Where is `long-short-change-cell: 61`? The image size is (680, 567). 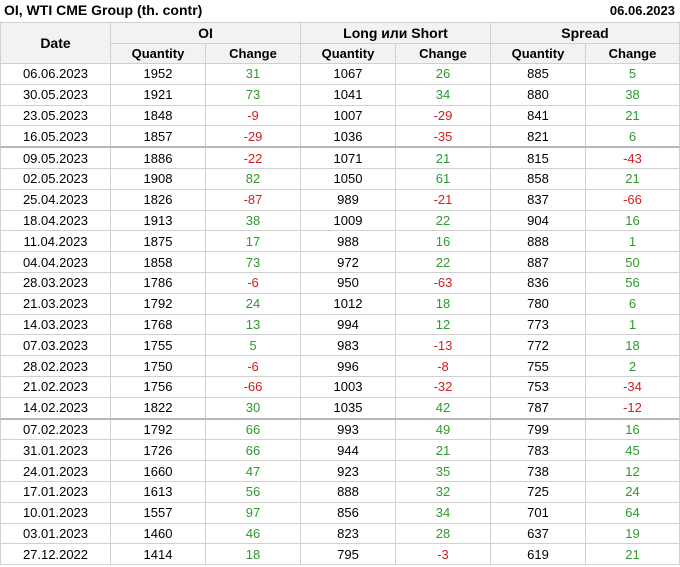 long-short-change-cell: 61 is located at coordinates (443, 178).